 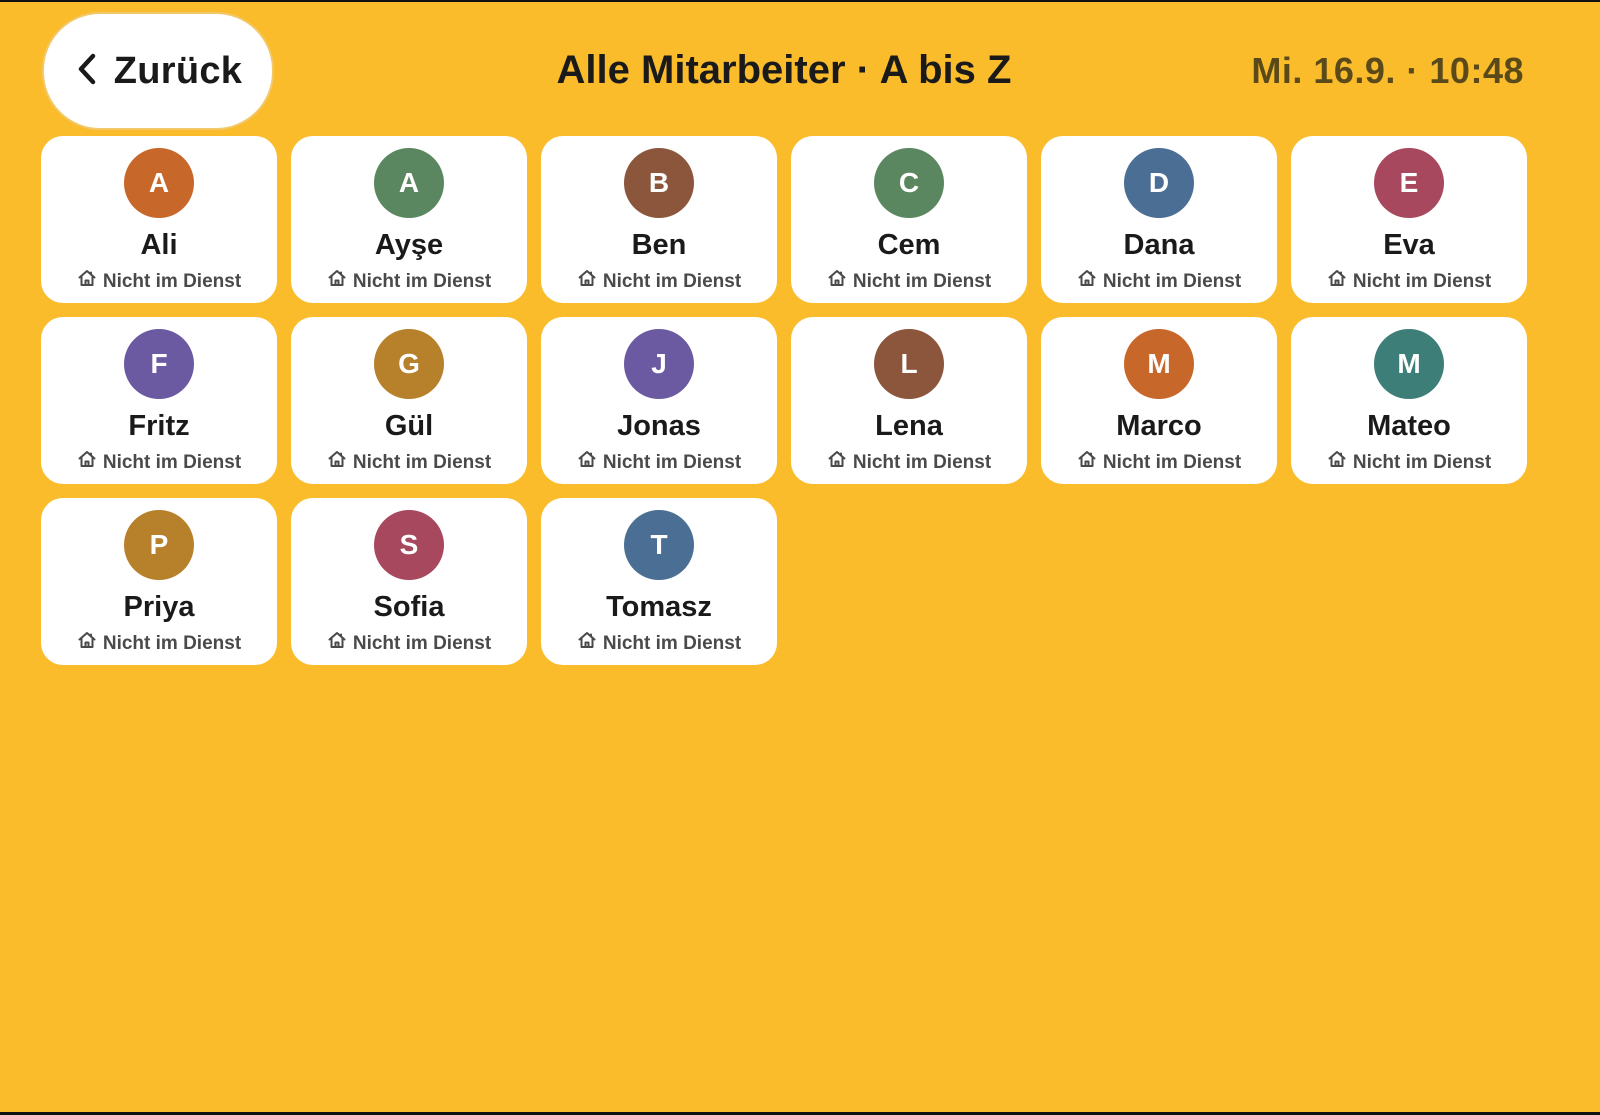 I want to click on employee-name: Dana, so click(x=1159, y=245).